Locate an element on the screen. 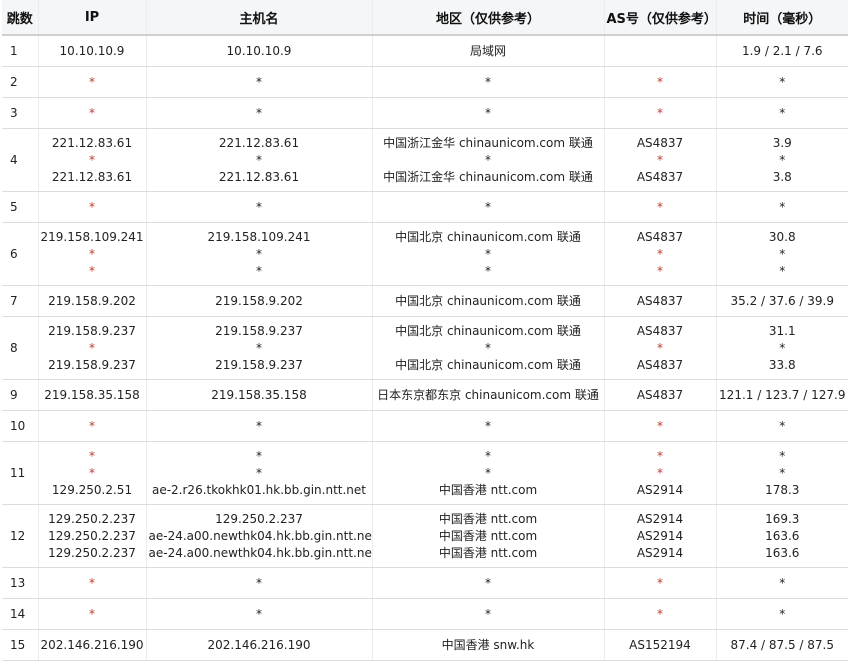  hop-number: 3 is located at coordinates (20, 113).